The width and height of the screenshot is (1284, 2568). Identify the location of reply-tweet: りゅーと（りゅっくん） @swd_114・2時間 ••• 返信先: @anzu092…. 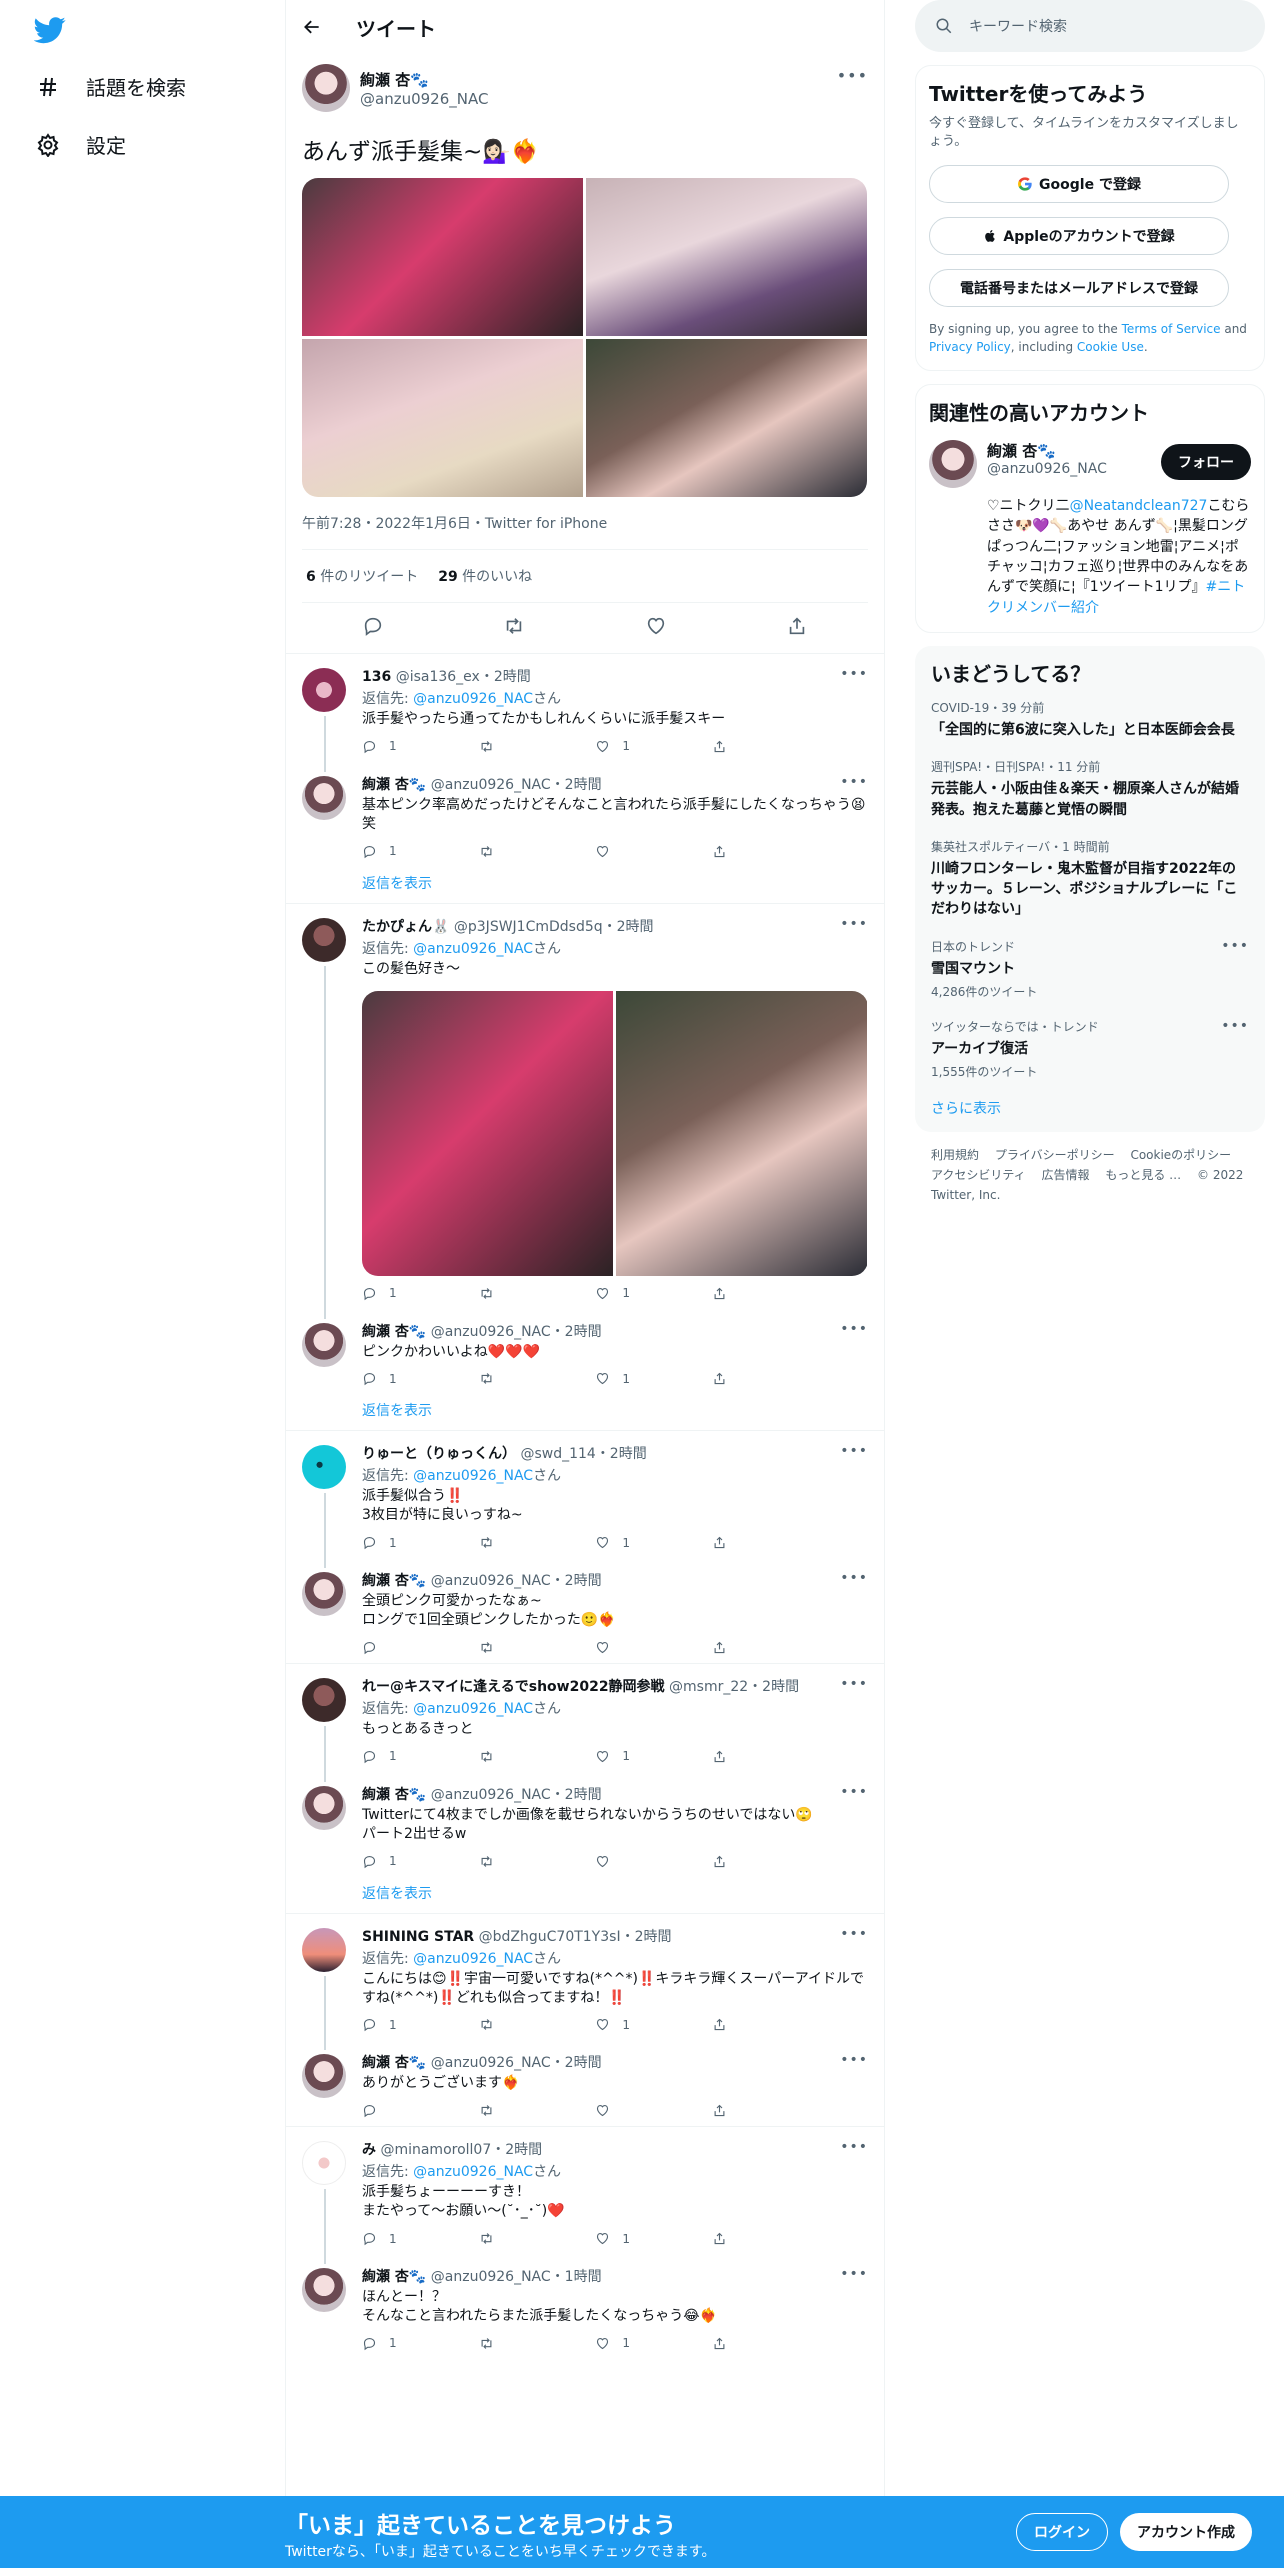
(585, 1500).